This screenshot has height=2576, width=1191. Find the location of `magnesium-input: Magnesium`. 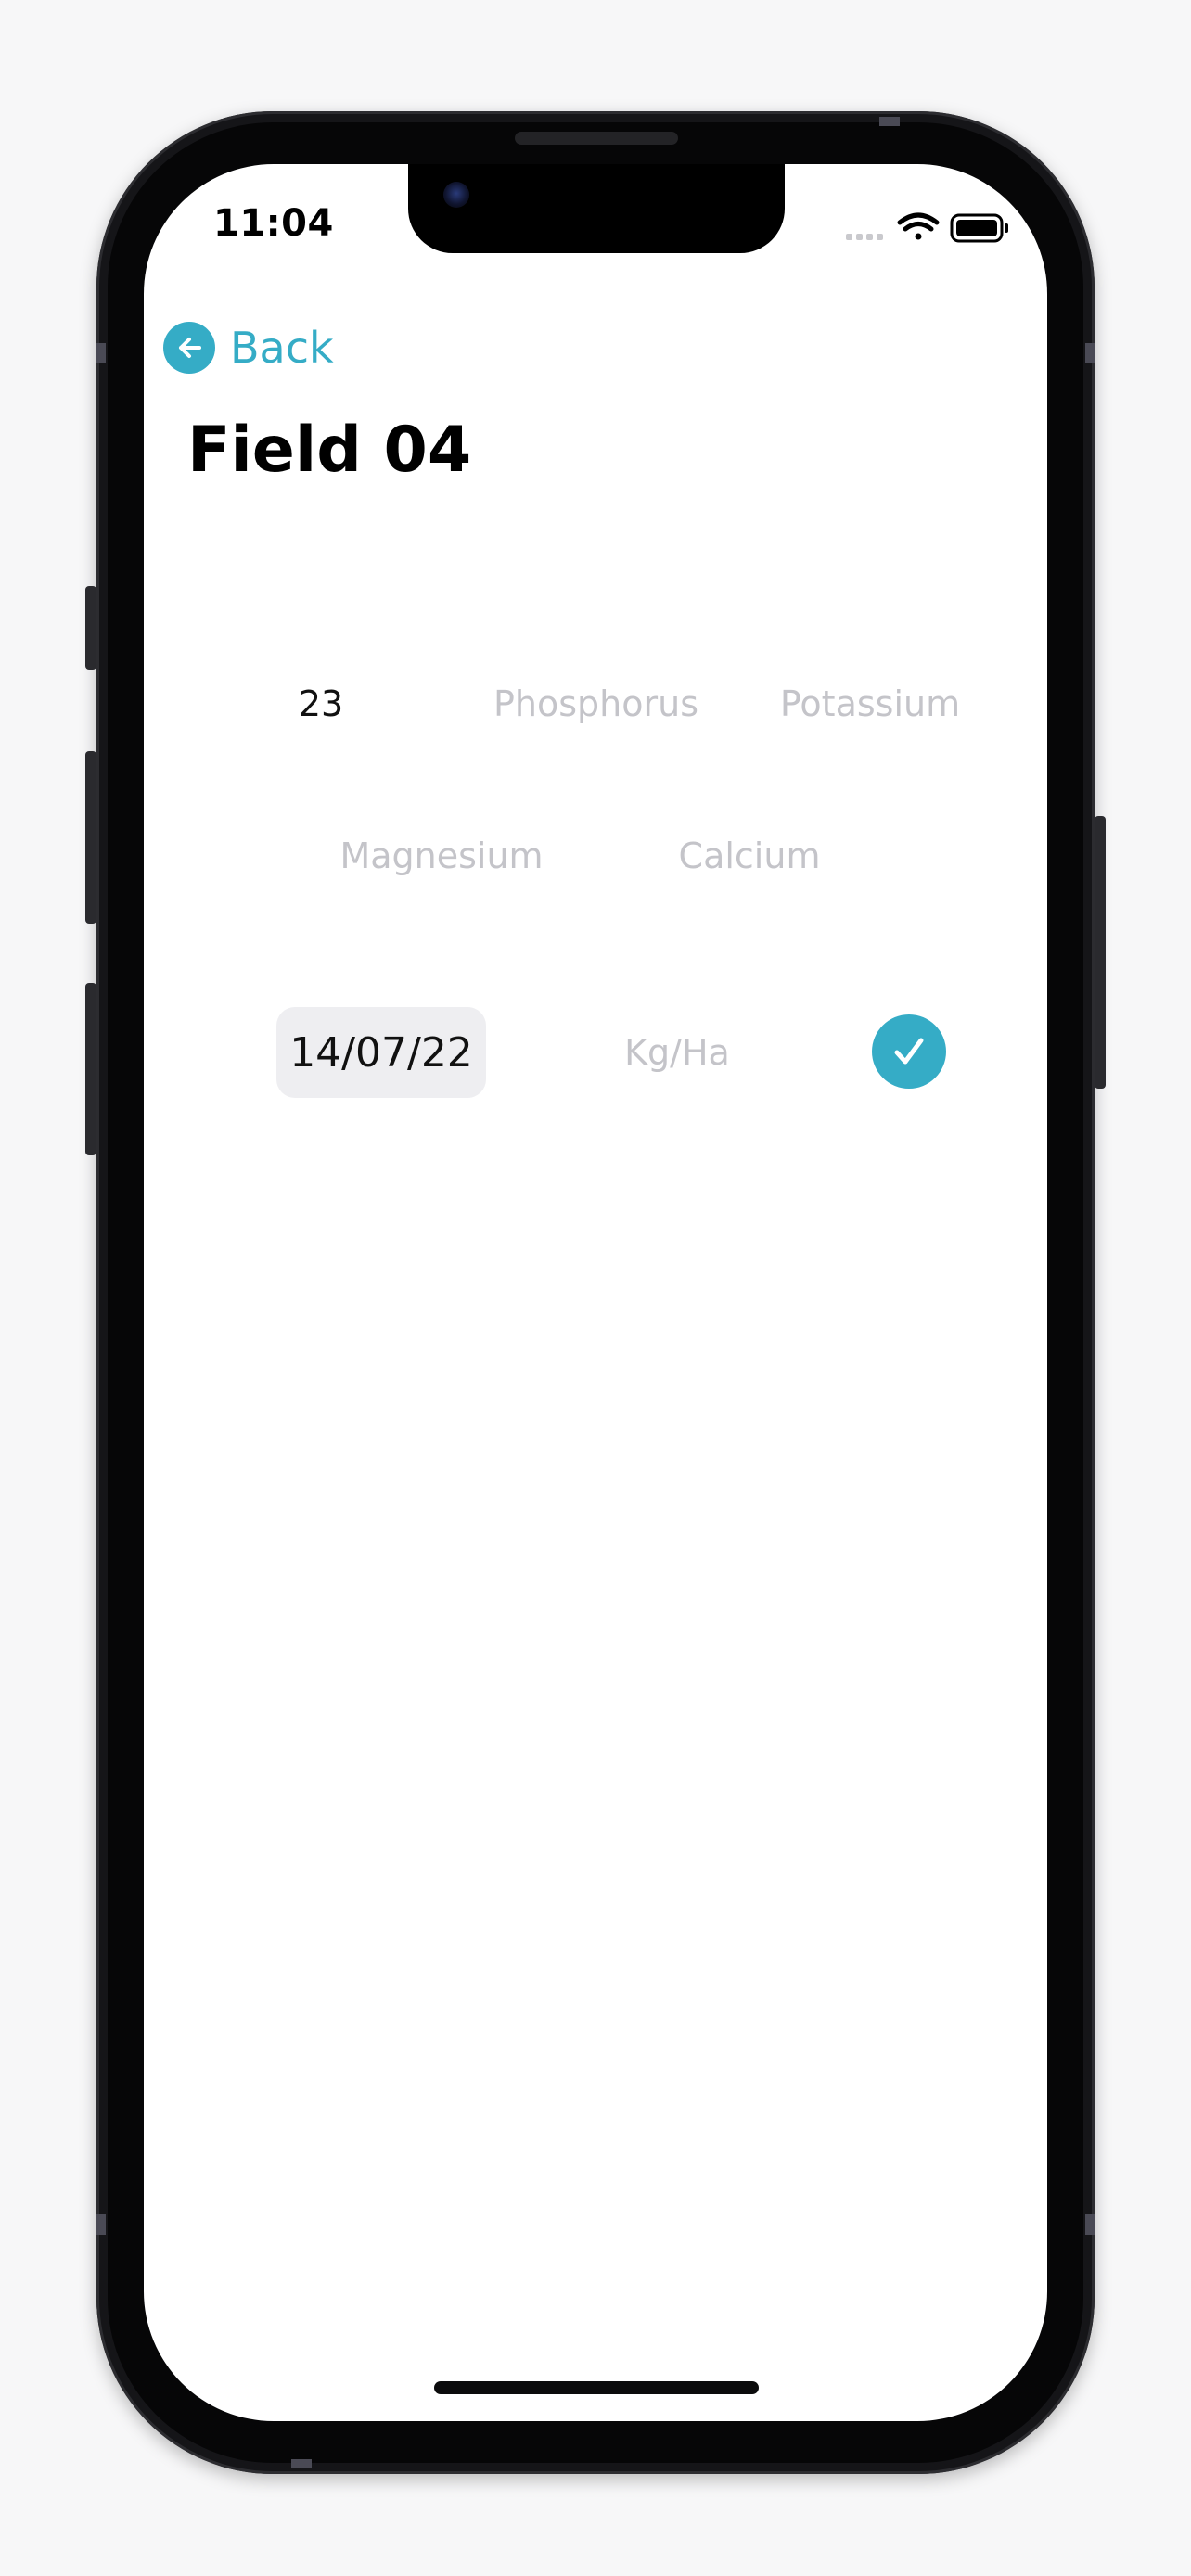

magnesium-input: Magnesium is located at coordinates (441, 856).